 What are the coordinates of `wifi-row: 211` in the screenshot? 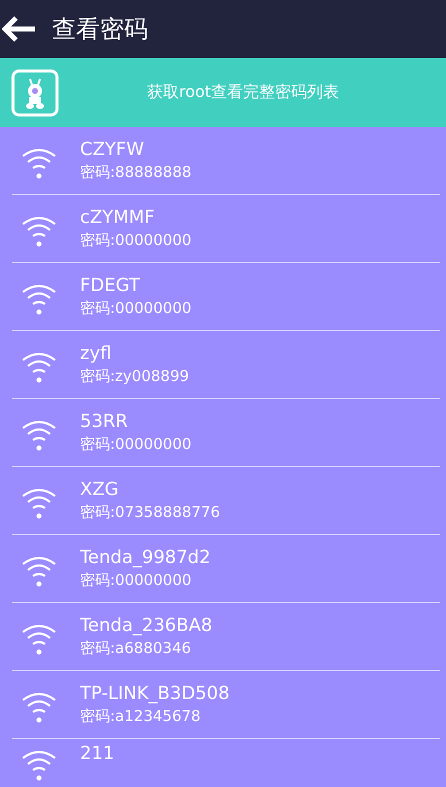 It's located at (226, 763).